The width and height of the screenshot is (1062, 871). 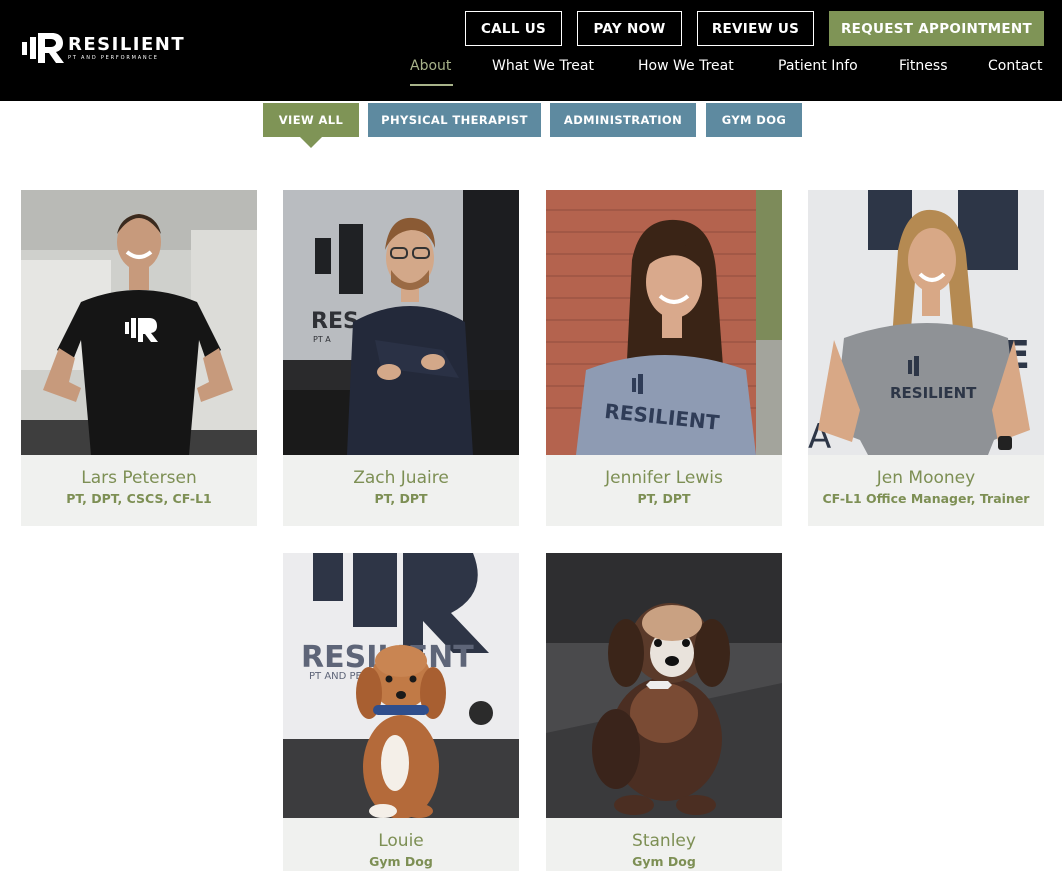 What do you see at coordinates (926, 478) in the screenshot?
I see `team-member-name: Jen Mooney` at bounding box center [926, 478].